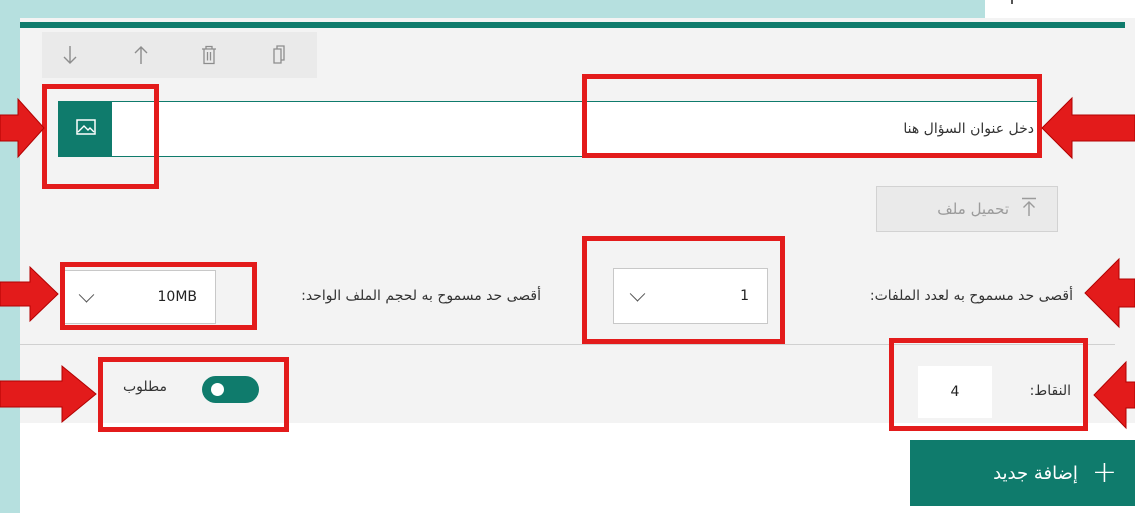 The width and height of the screenshot is (1135, 513). What do you see at coordinates (10, 256) in the screenshot?
I see `frame-left` at bounding box center [10, 256].